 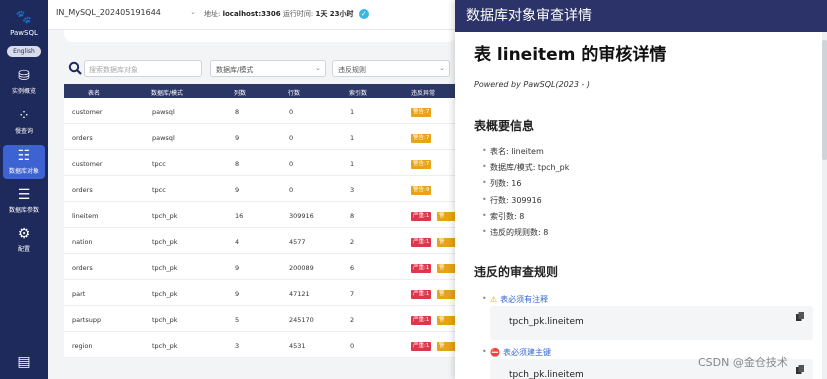 I want to click on col-header-schema: 数据库/模式, so click(x=167, y=92).